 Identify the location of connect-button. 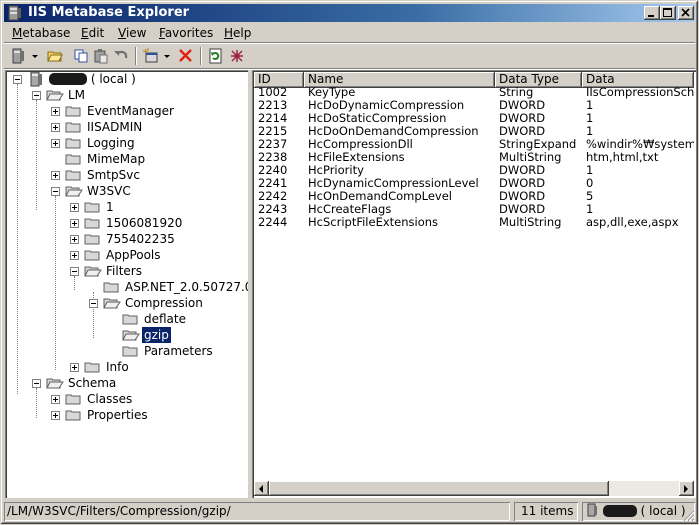
(18, 56).